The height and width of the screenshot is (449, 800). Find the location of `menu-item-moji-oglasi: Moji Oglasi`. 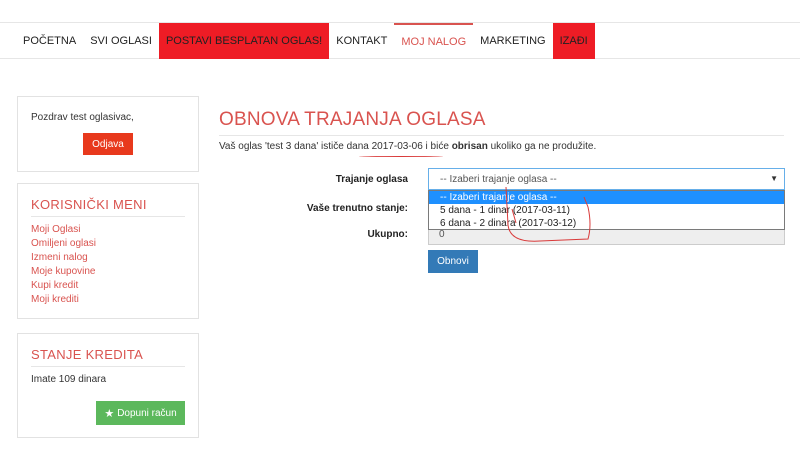

menu-item-moji-oglasi: Moji Oglasi is located at coordinates (63, 230).